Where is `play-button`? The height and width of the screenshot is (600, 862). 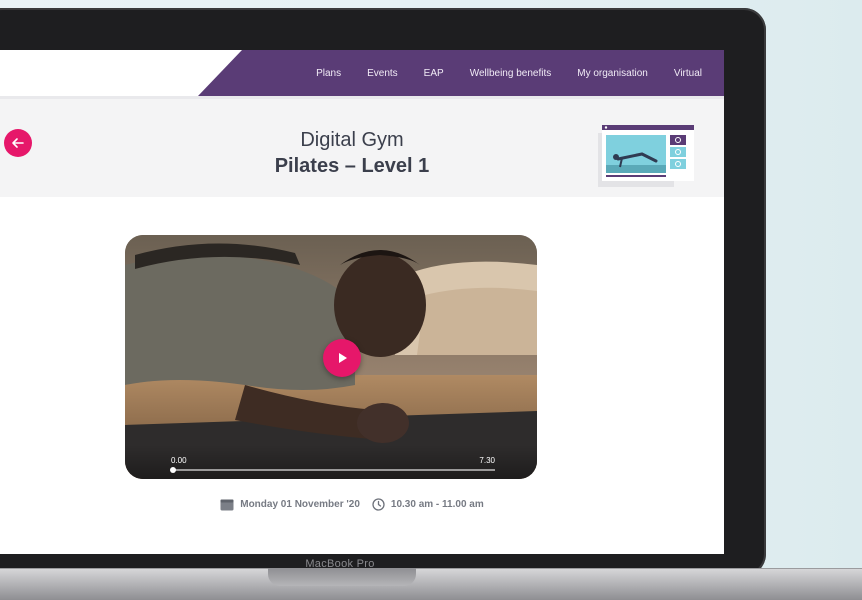 play-button is located at coordinates (342, 358).